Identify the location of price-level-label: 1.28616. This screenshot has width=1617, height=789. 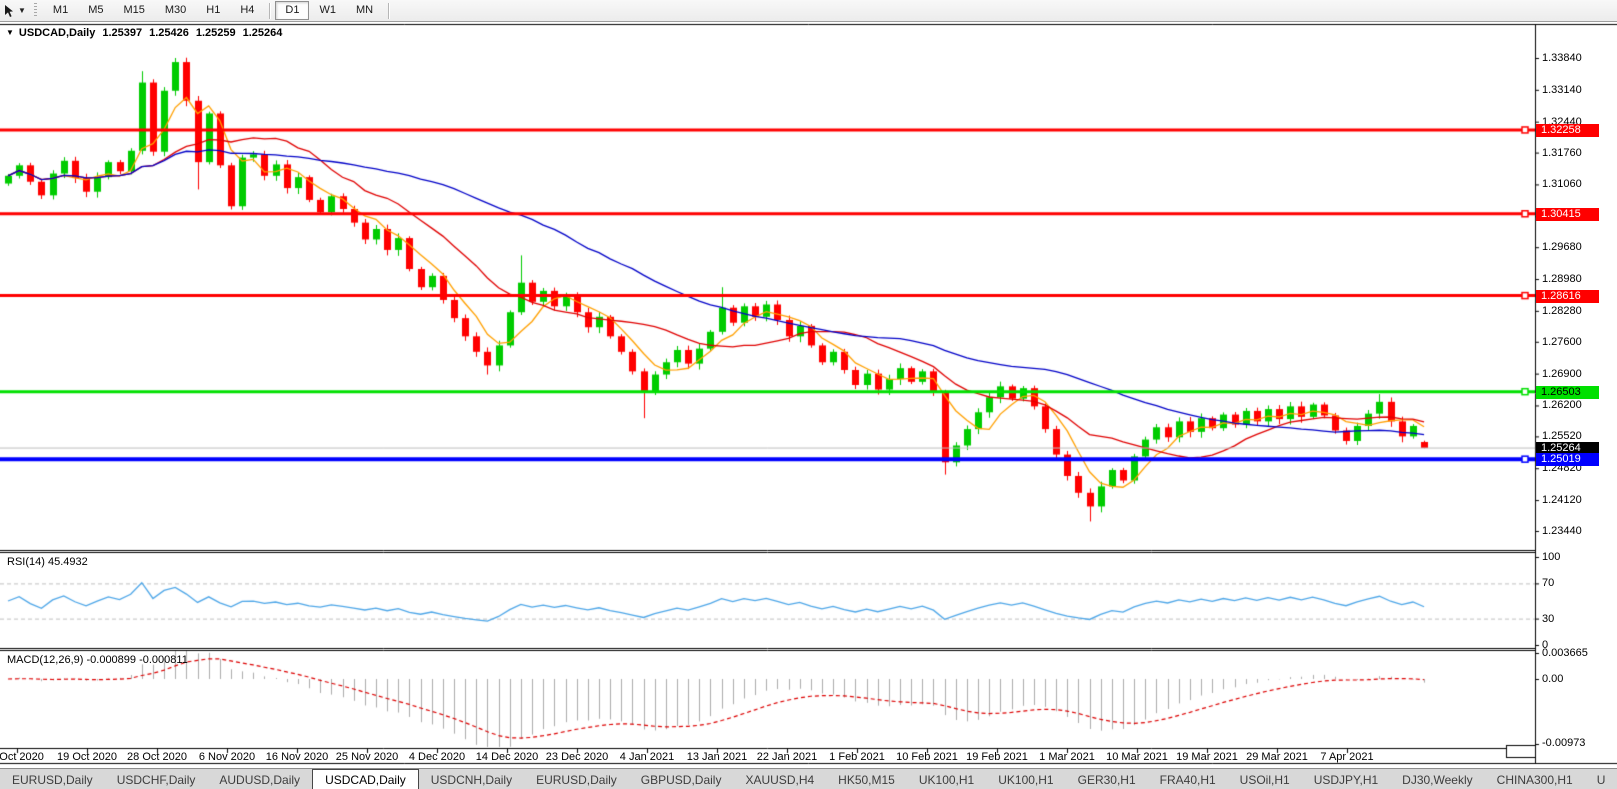
(1567, 296).